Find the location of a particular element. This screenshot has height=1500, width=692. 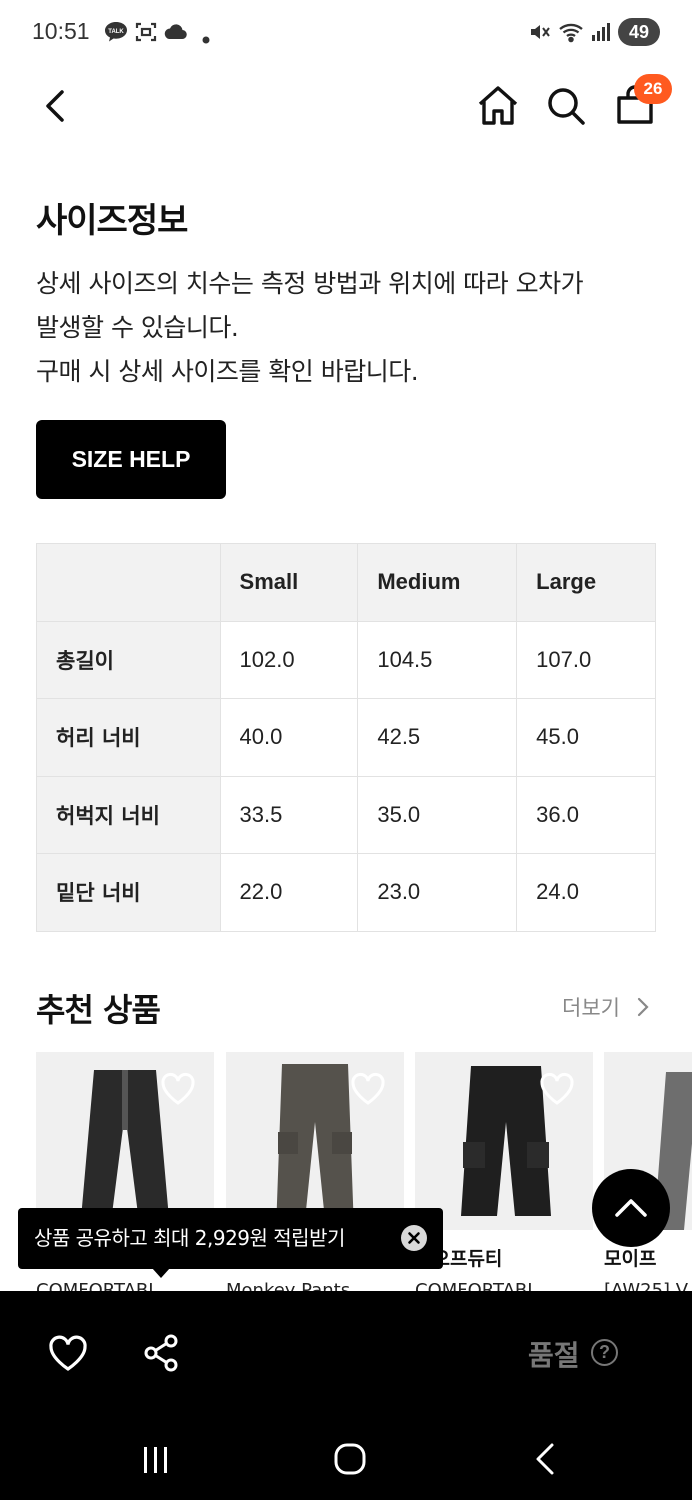

screenshot-icon is located at coordinates (146, 34).